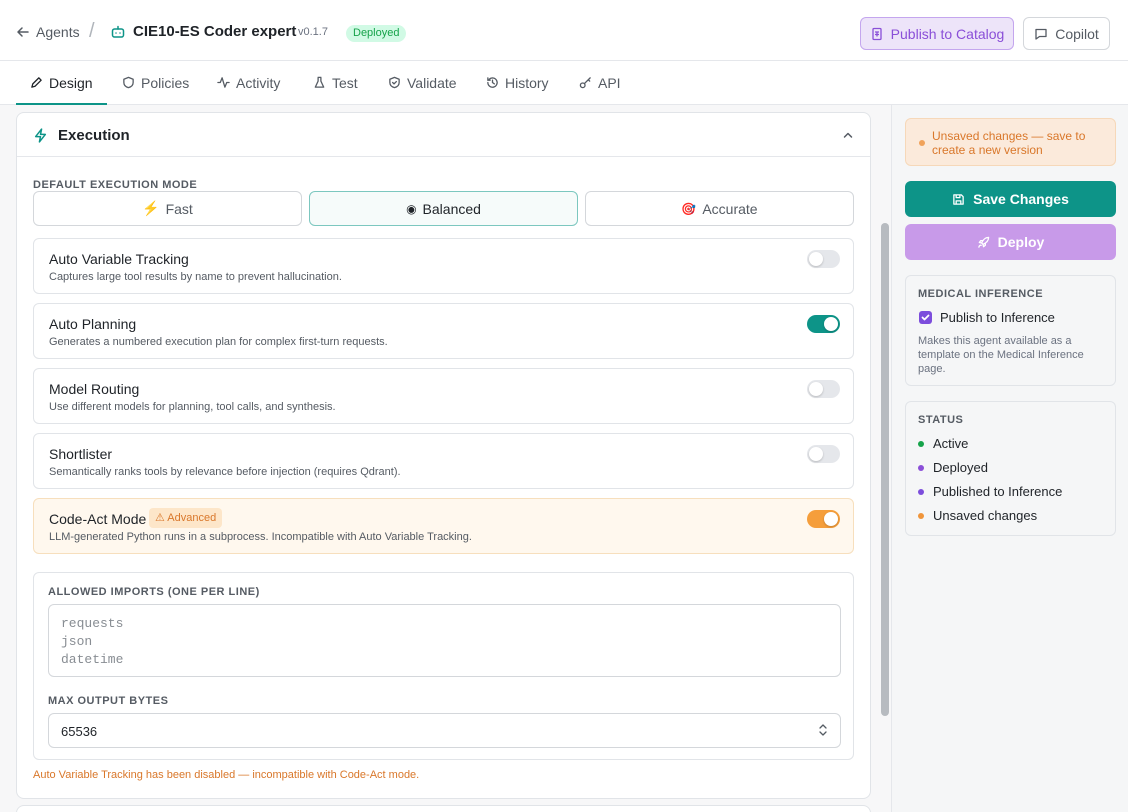  What do you see at coordinates (151, 208) in the screenshot?
I see `bolt-glyph-icon: ⚡` at bounding box center [151, 208].